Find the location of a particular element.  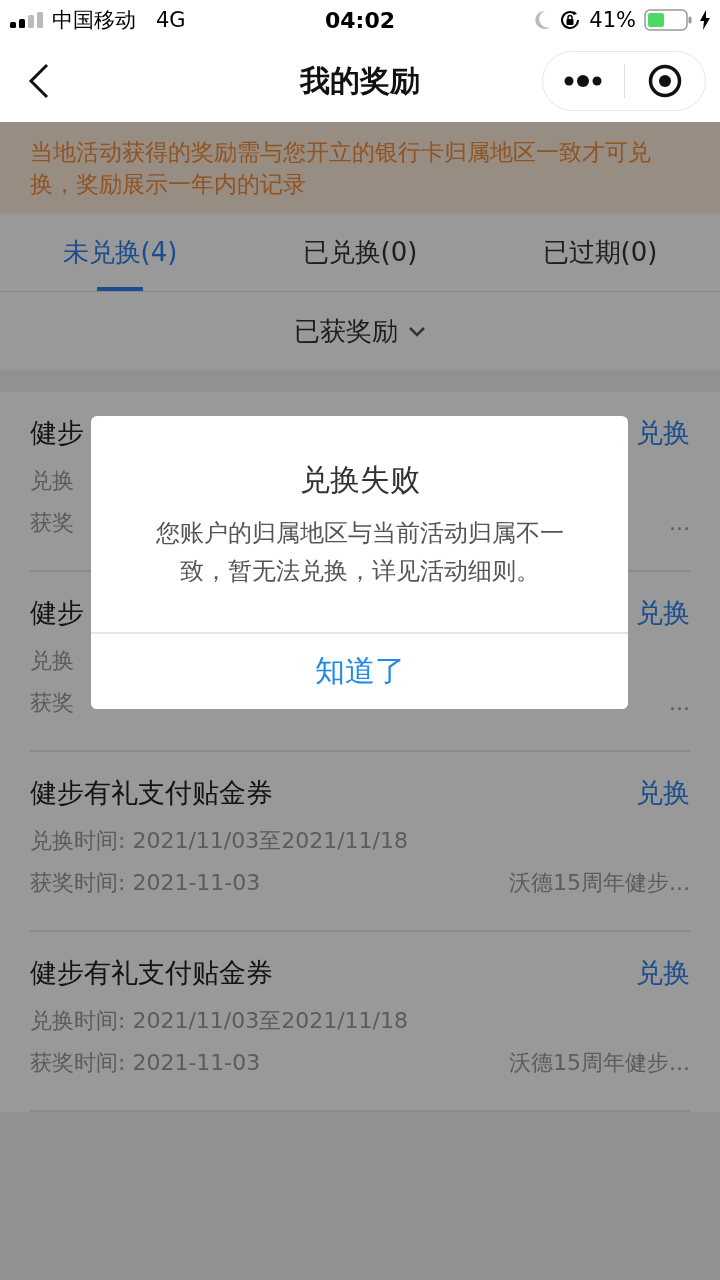

dialog-title: 兑换失败 is located at coordinates (359, 479).